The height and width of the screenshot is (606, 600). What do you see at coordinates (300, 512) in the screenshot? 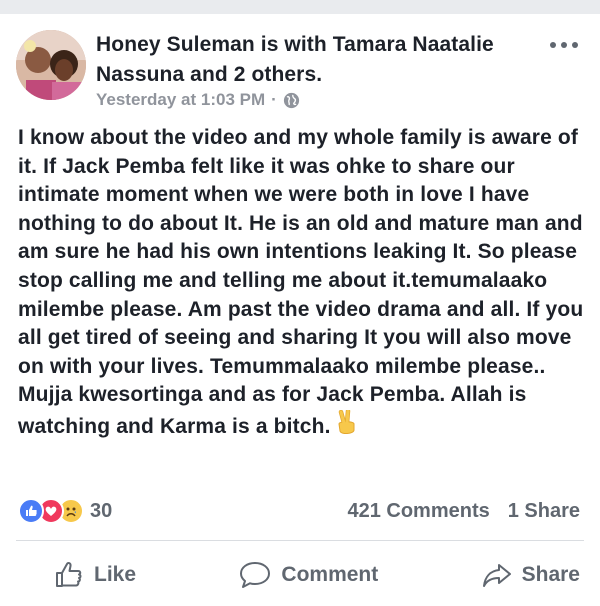
I see `post-stats: 30 421 Comments 1 Share` at bounding box center [300, 512].